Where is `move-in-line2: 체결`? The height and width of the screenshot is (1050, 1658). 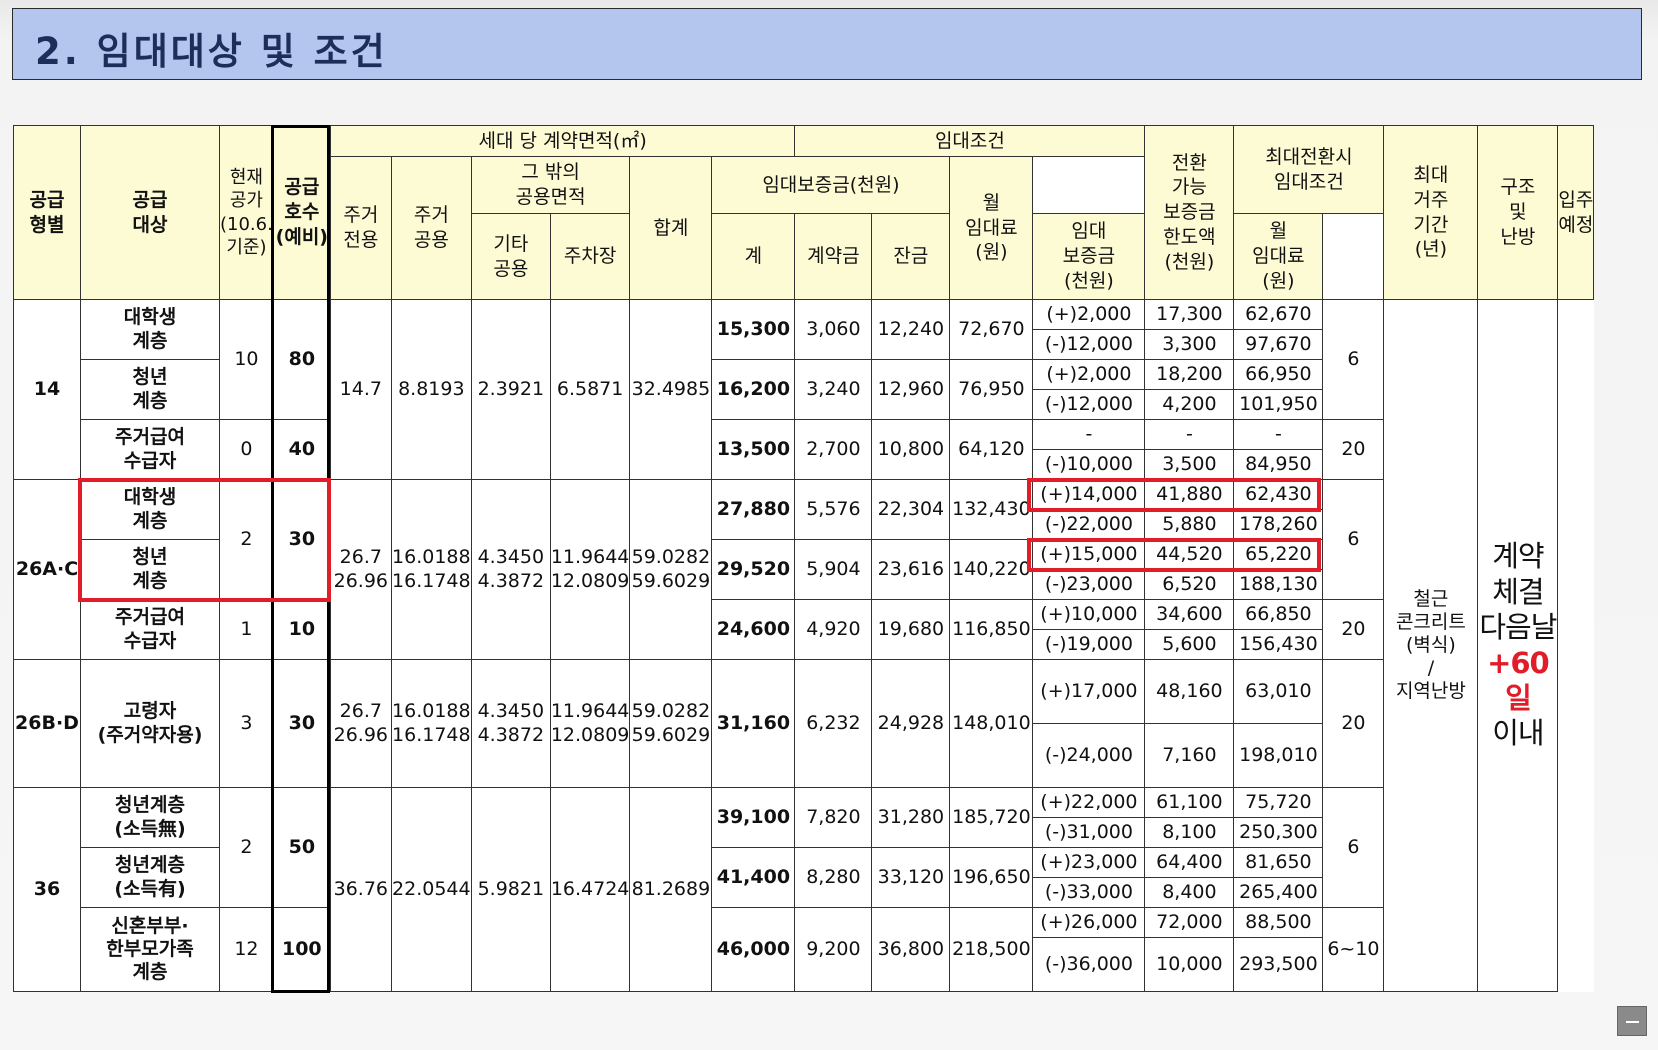 move-in-line2: 체결 is located at coordinates (1518, 591).